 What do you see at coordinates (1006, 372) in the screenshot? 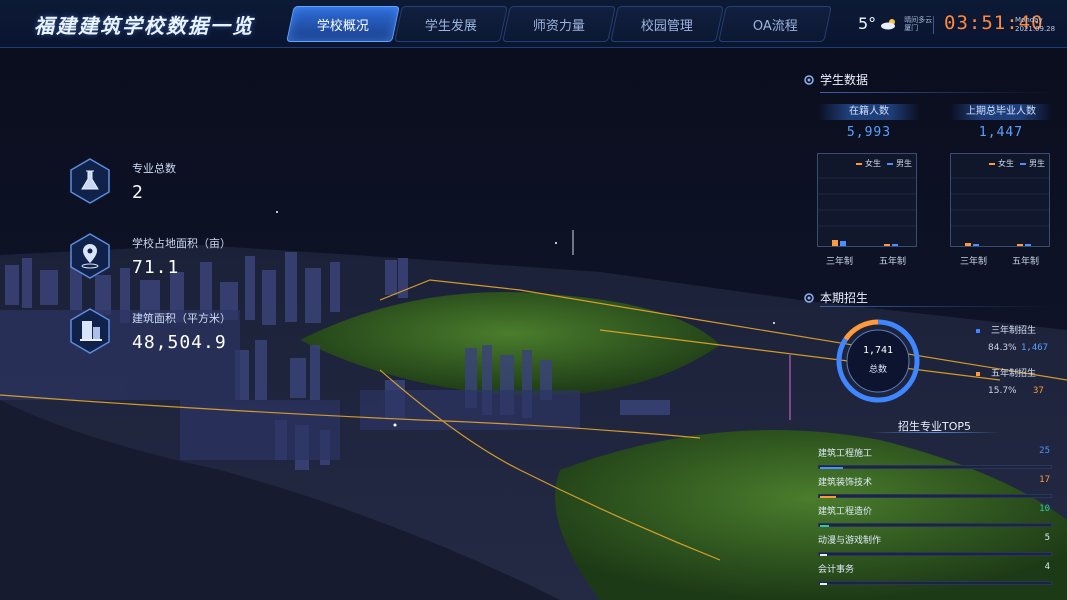
I see `legend-five-year: 五年制招生` at bounding box center [1006, 372].